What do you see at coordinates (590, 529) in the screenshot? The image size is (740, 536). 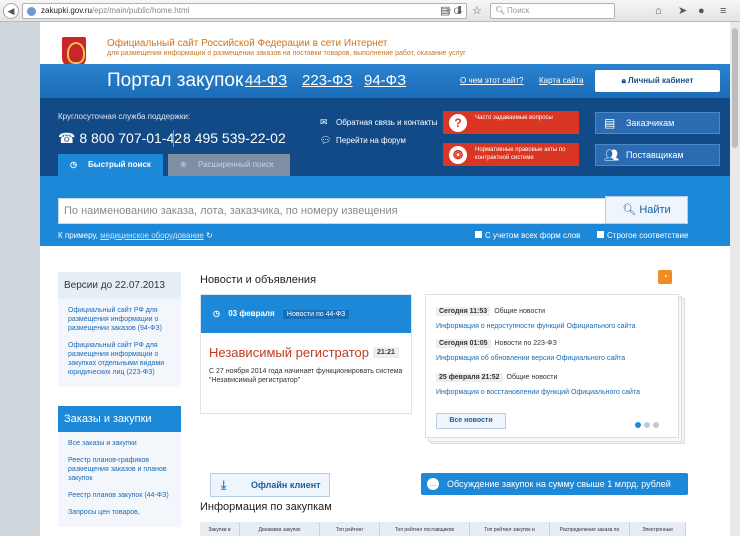 I see `info-tab: Распределение заказа по` at bounding box center [590, 529].